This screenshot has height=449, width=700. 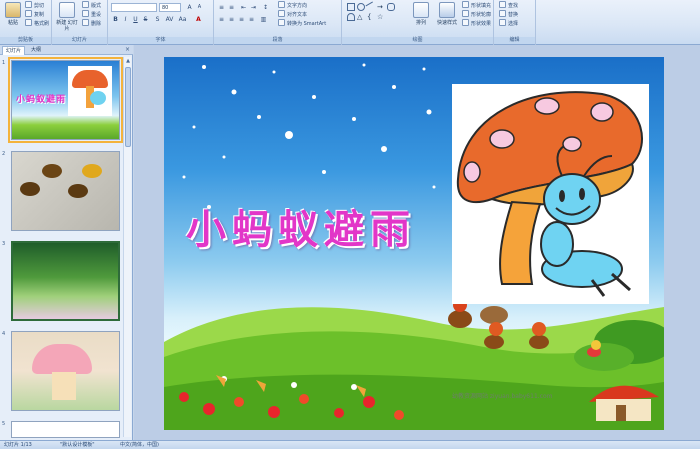 What do you see at coordinates (243, 7) in the screenshot?
I see `decrease-indent-icon: ⇤` at bounding box center [243, 7].